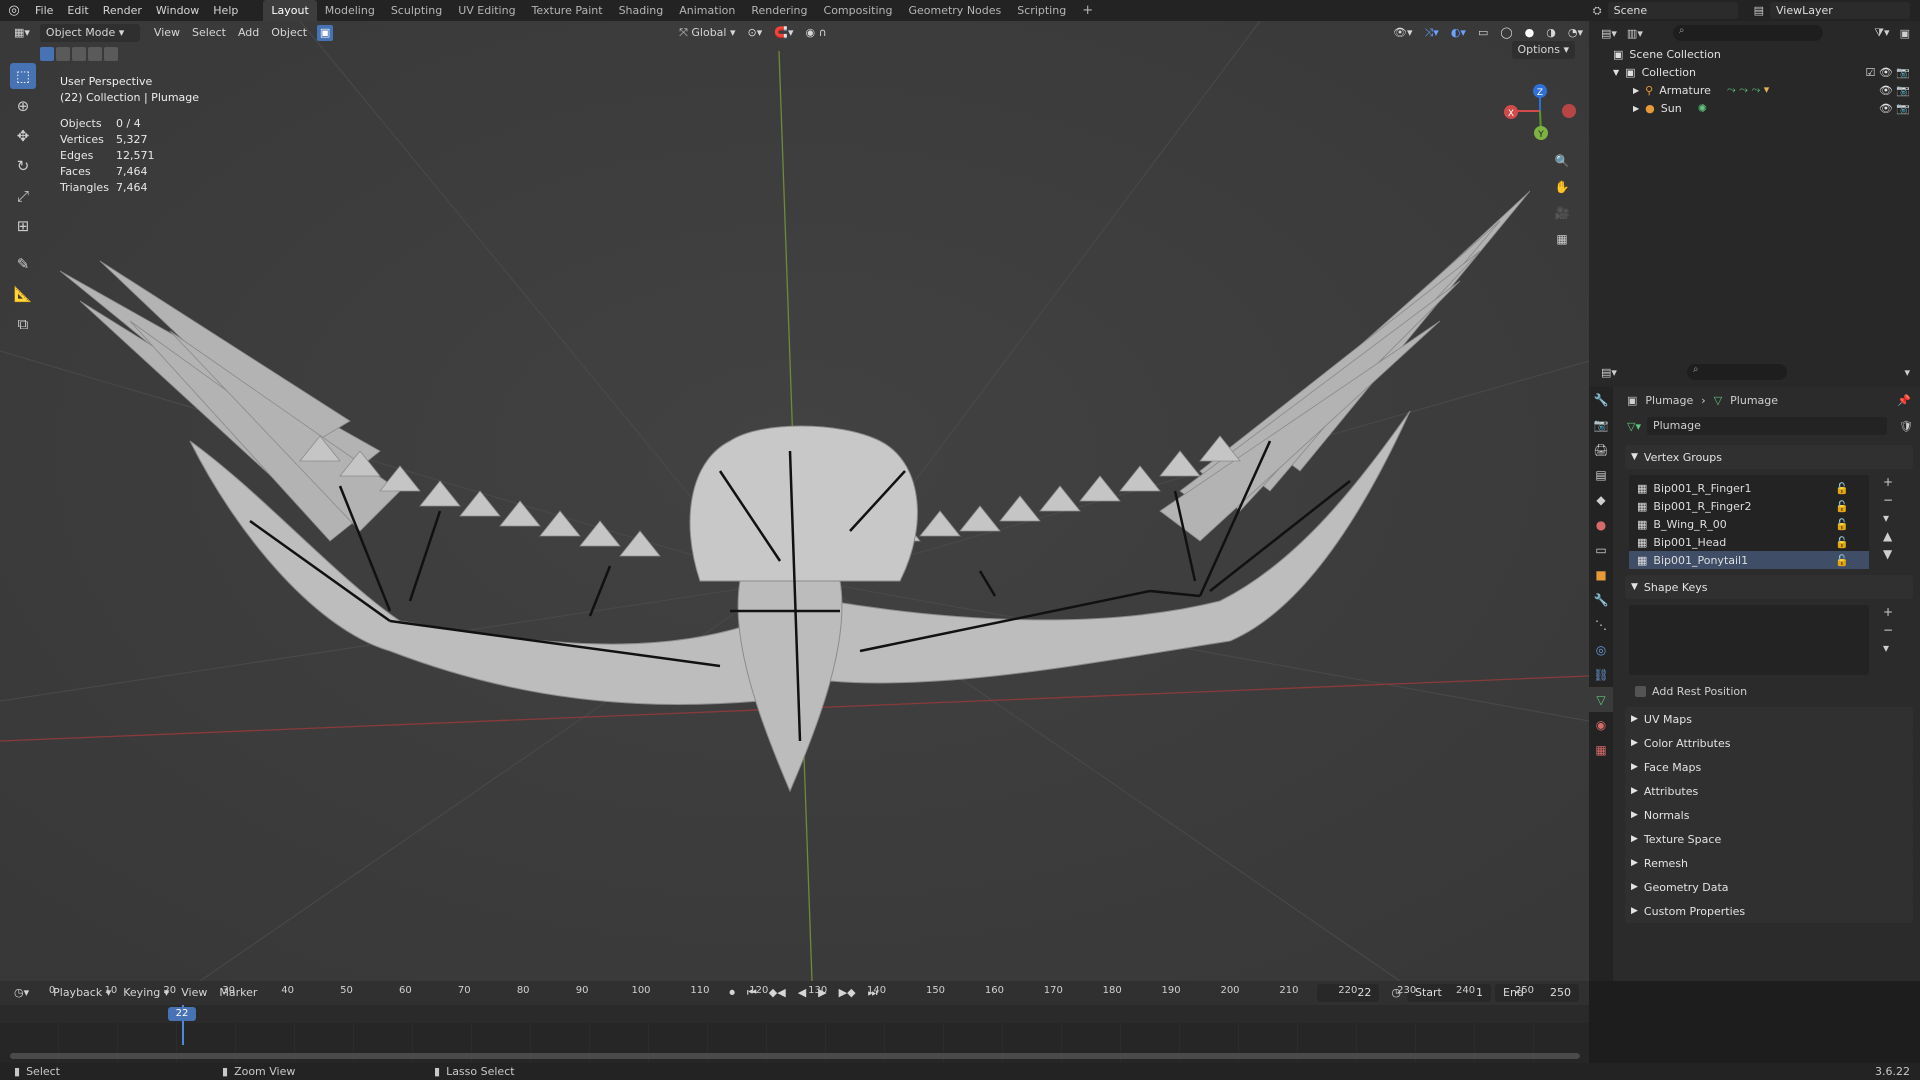 This screenshot has width=1920, height=1080. What do you see at coordinates (1562, 161) in the screenshot?
I see `zoom-icon: 🔍` at bounding box center [1562, 161].